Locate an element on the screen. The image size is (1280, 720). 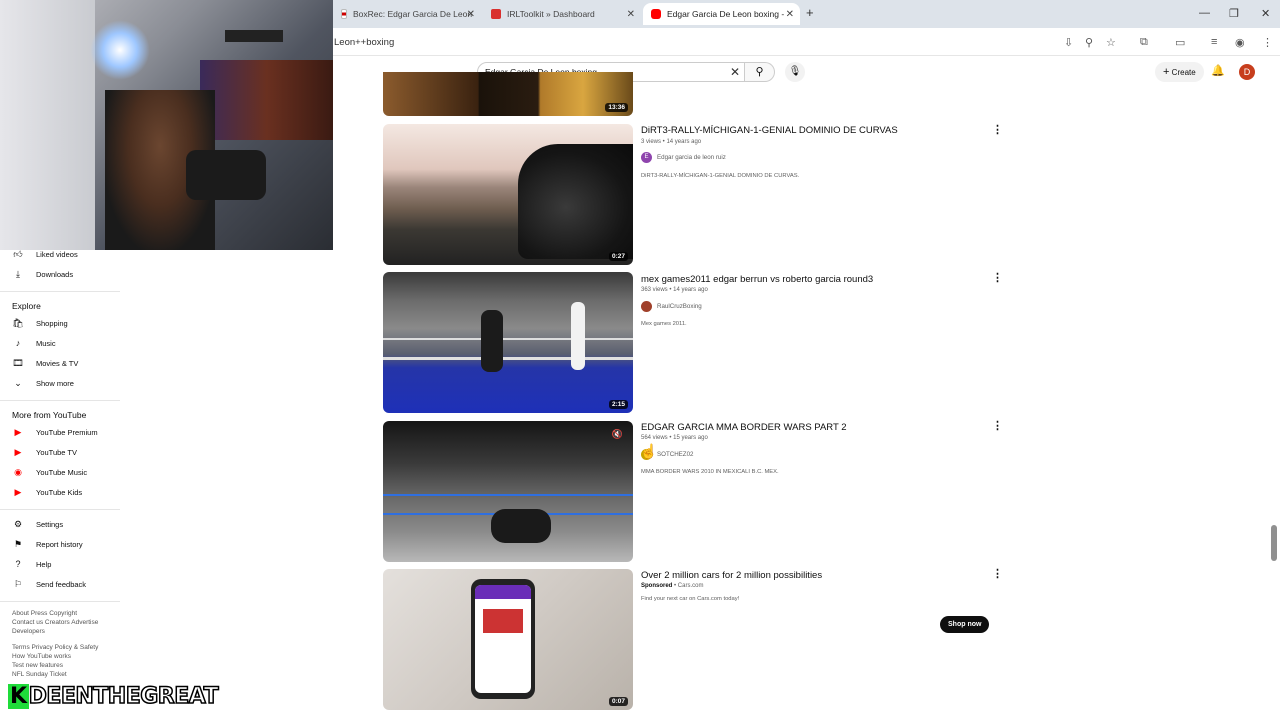
webcam-wall is located at coordinates (47, 125).